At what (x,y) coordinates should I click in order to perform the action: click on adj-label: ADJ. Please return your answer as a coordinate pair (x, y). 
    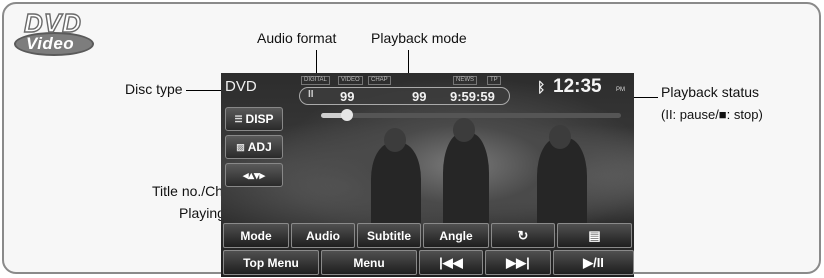
    Looking at the image, I should click on (259, 147).